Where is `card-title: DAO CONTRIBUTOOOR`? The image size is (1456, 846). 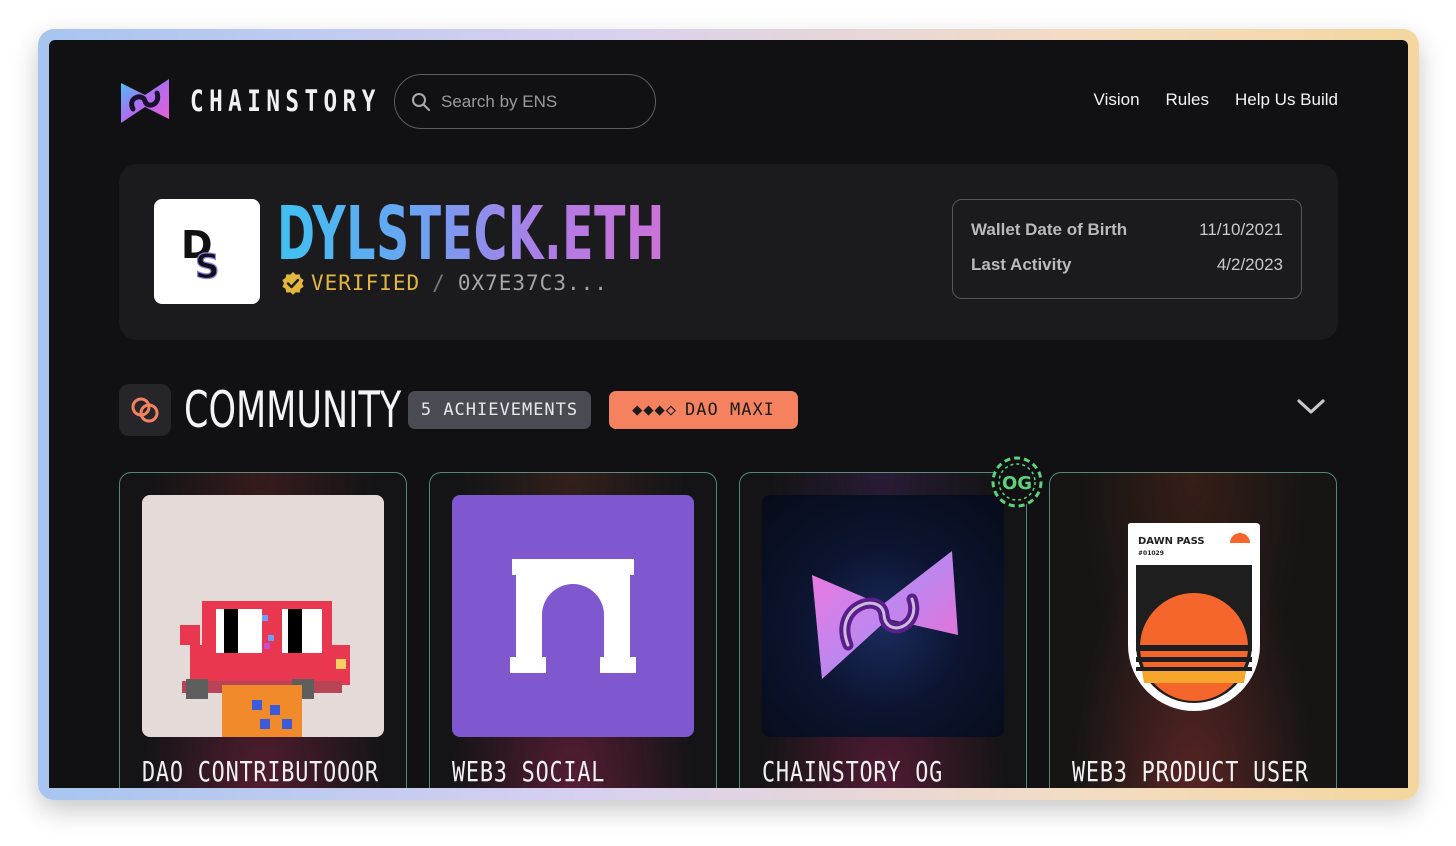
card-title: DAO CONTRIBUTOOOR is located at coordinates (260, 771).